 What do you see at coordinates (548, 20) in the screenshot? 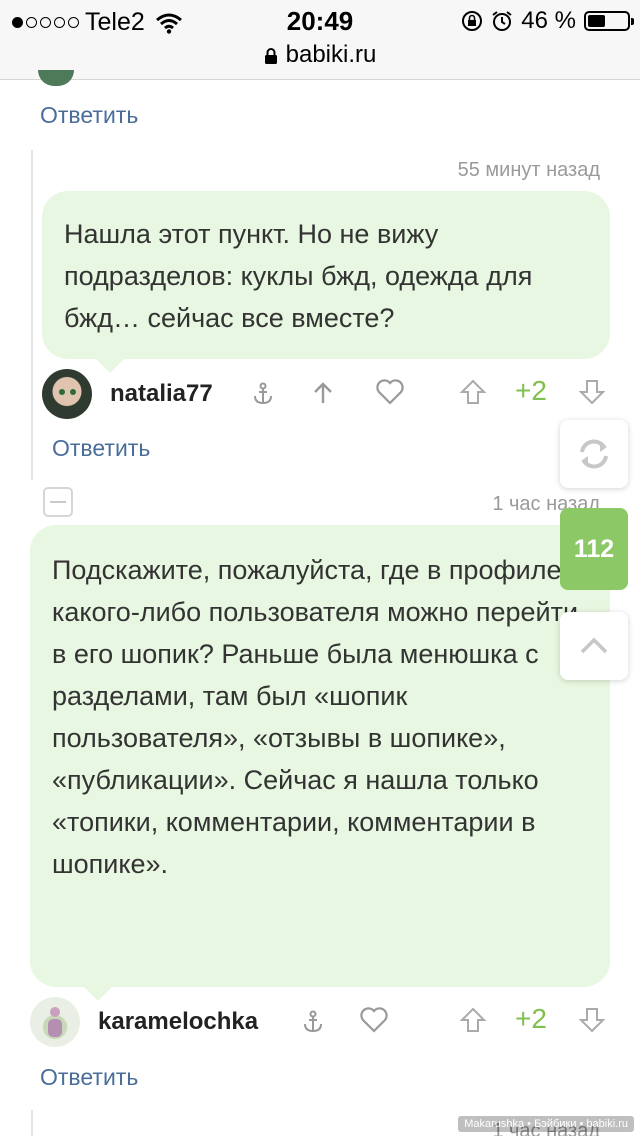
I see `battery-percent: 46 %` at bounding box center [548, 20].